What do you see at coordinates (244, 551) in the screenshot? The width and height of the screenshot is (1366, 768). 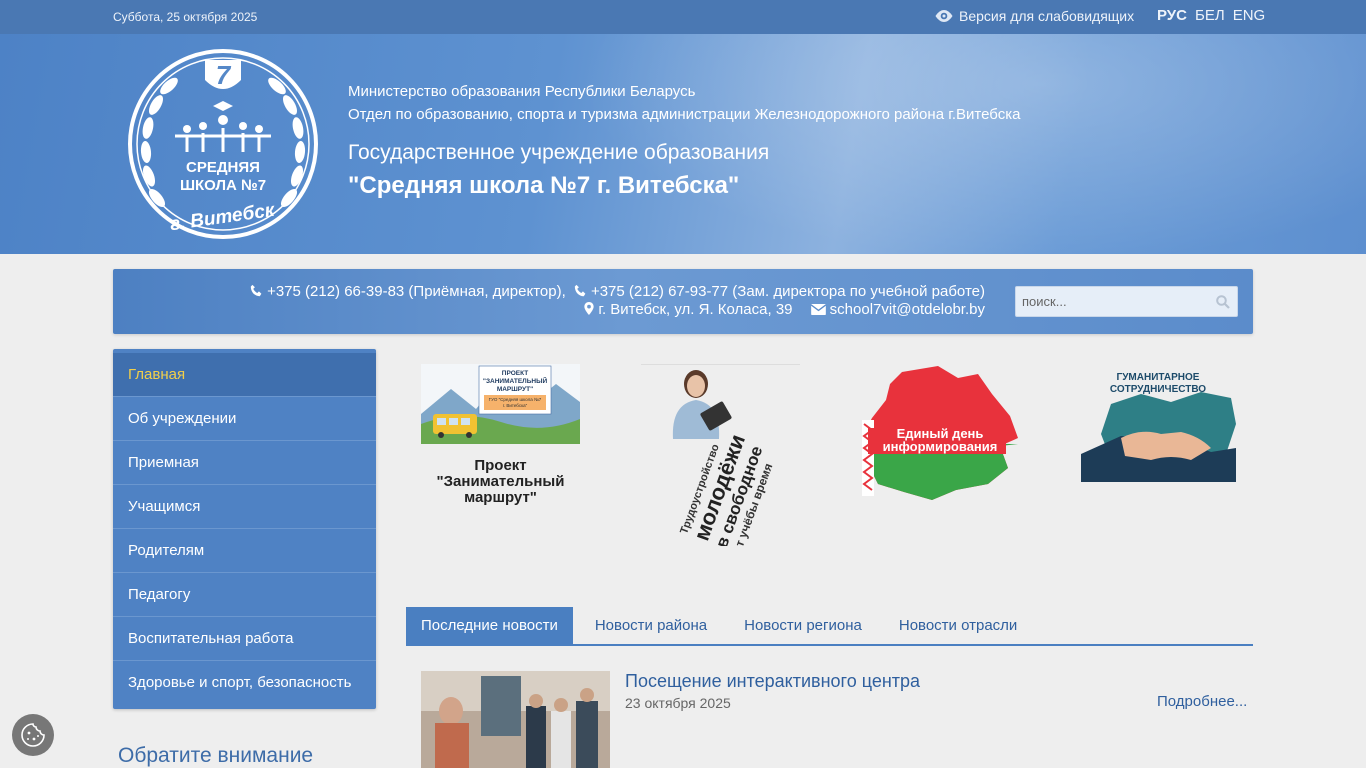 I see `sidebar-item-parents: Родителям` at bounding box center [244, 551].